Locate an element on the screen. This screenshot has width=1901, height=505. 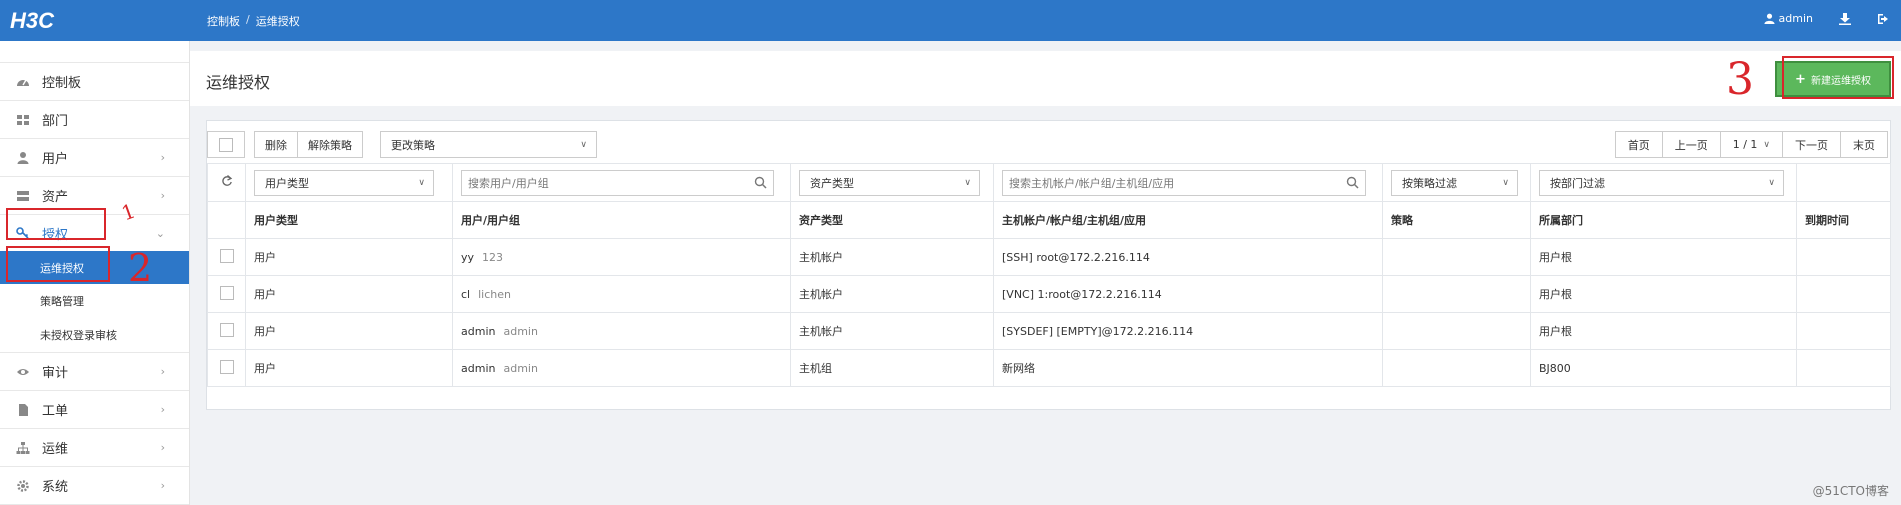
user-search-cell: 搜索用户/用户组 is located at coordinates (621, 182).